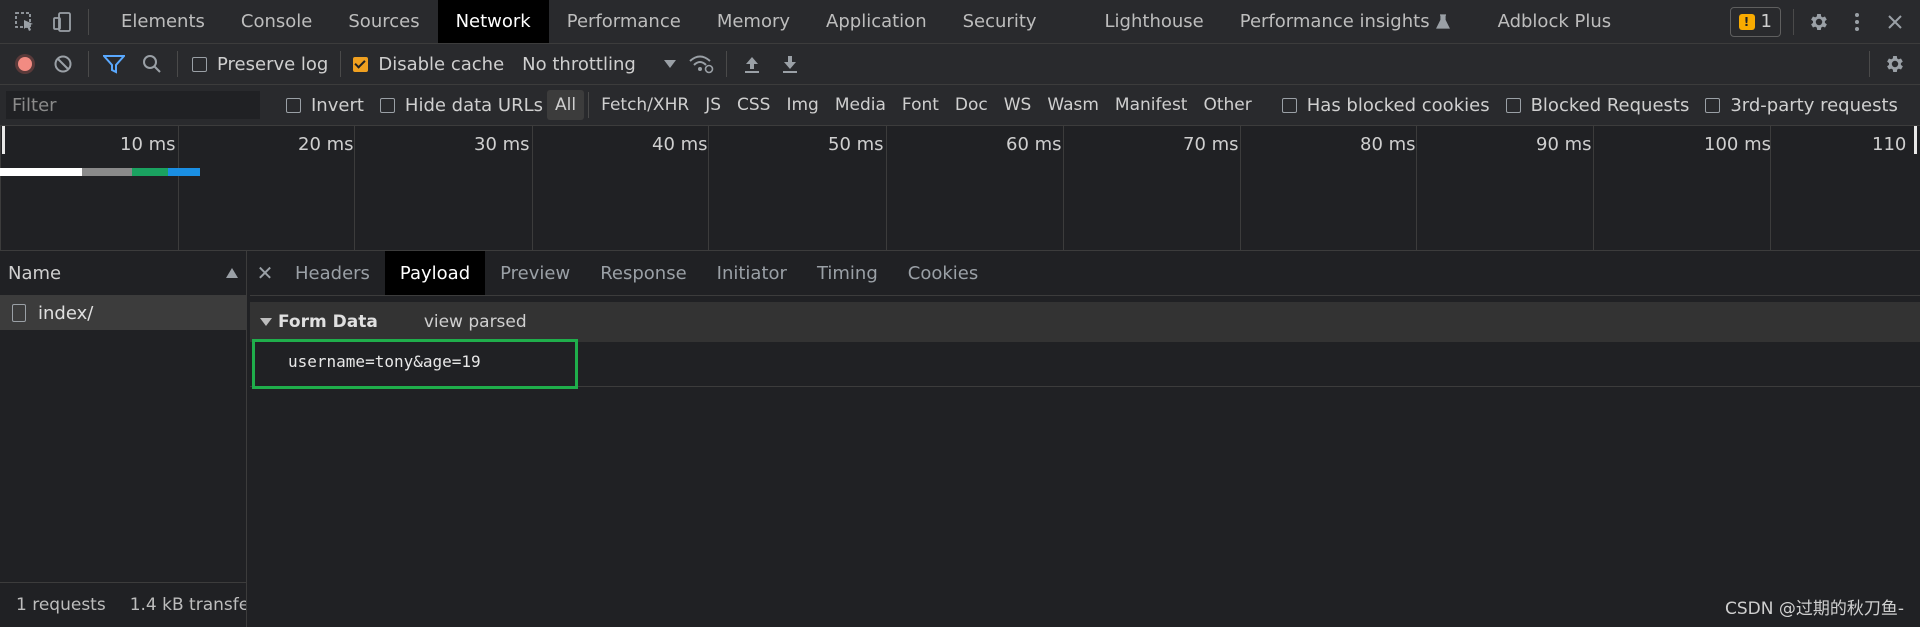 Image resolution: width=1920 pixels, height=627 pixels. I want to click on timeline-selection-handle-right, so click(1915, 140).